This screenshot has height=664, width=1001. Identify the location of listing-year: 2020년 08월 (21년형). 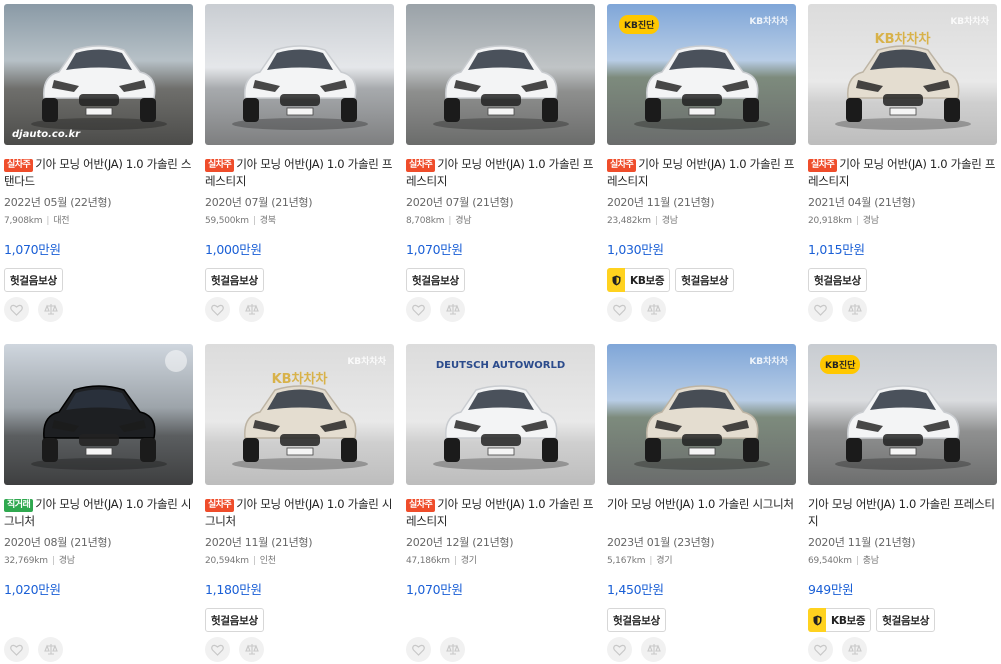
(58, 542).